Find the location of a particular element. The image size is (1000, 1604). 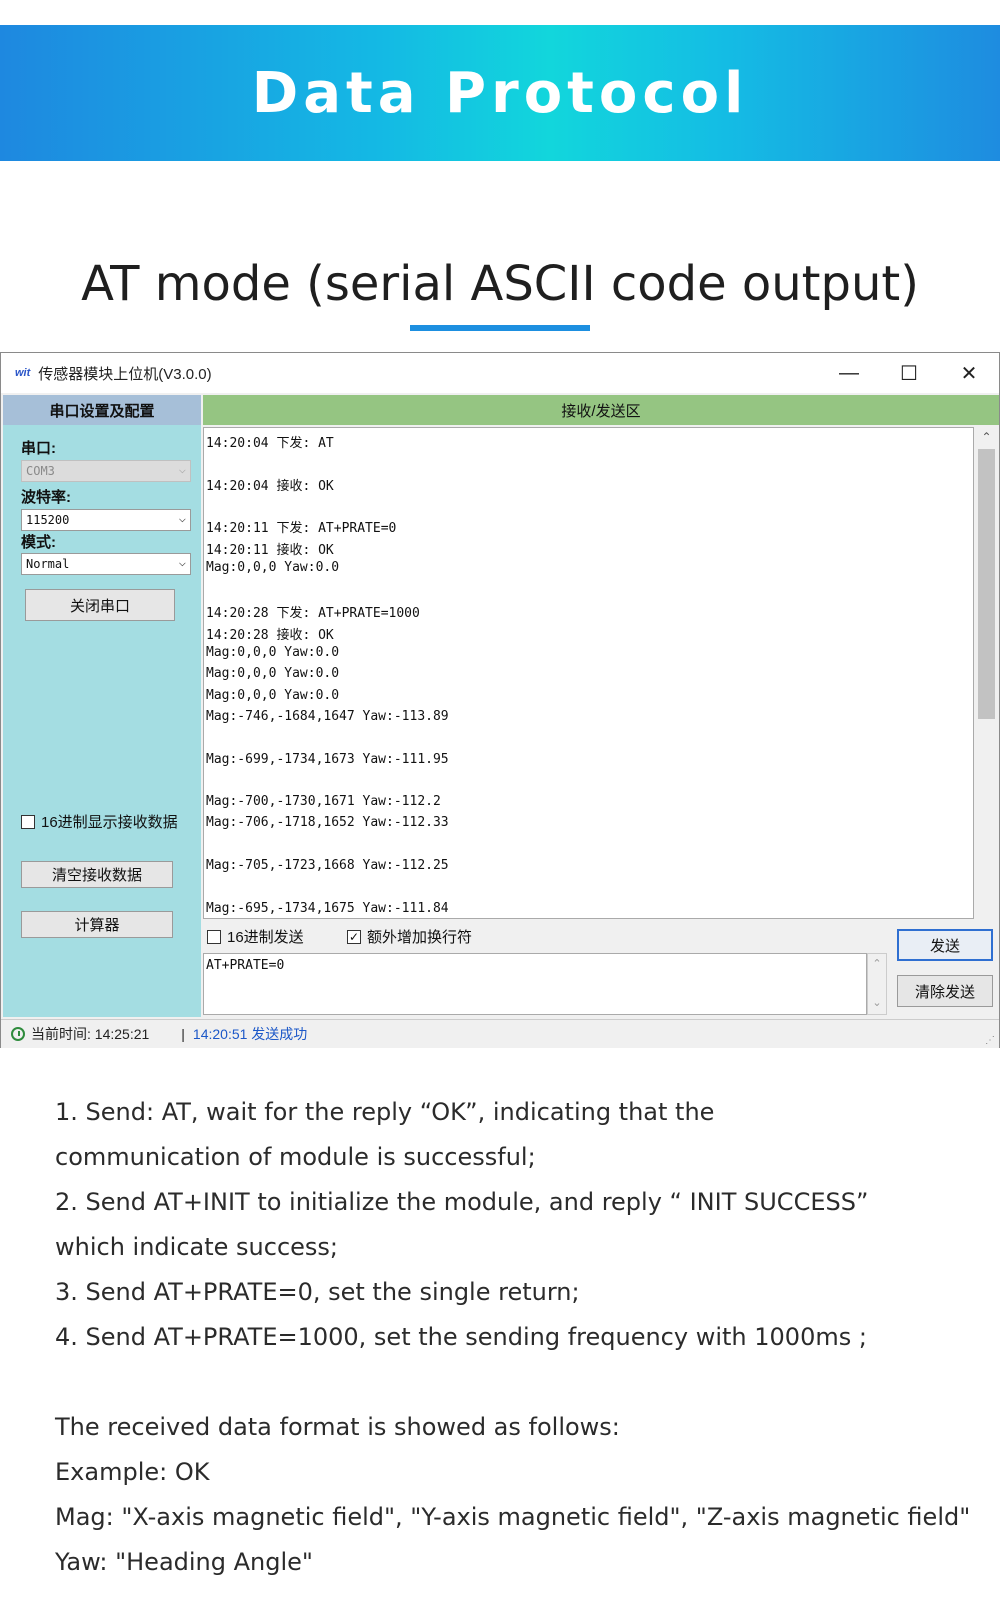

log-line: Mag:-700,-1730,1671 Yaw:-112.2 is located at coordinates (323, 802).